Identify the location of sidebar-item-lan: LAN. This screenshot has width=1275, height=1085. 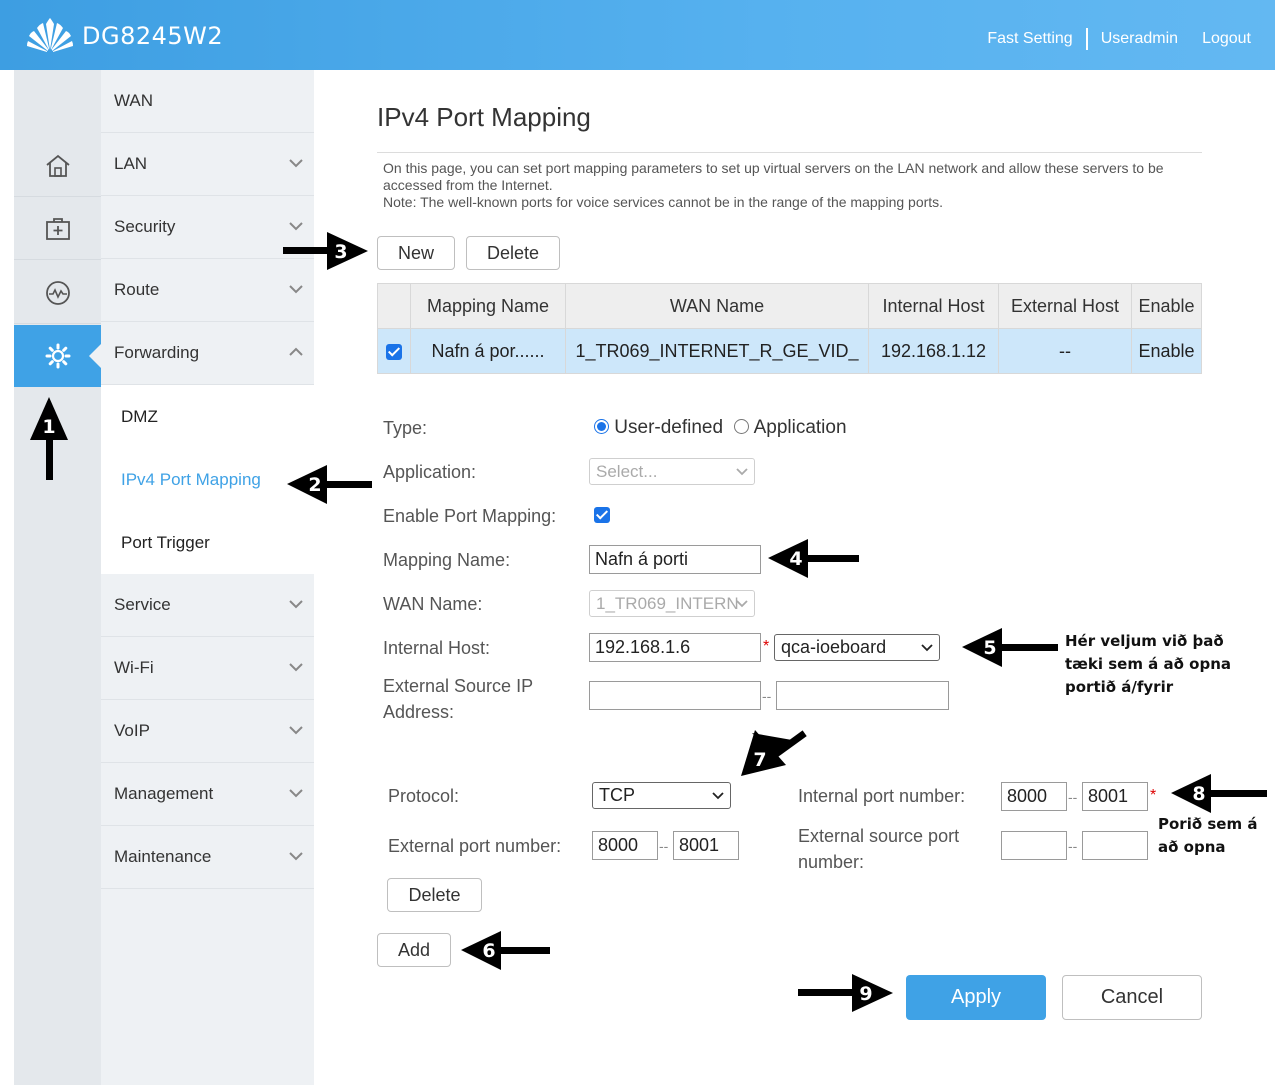
(207, 164).